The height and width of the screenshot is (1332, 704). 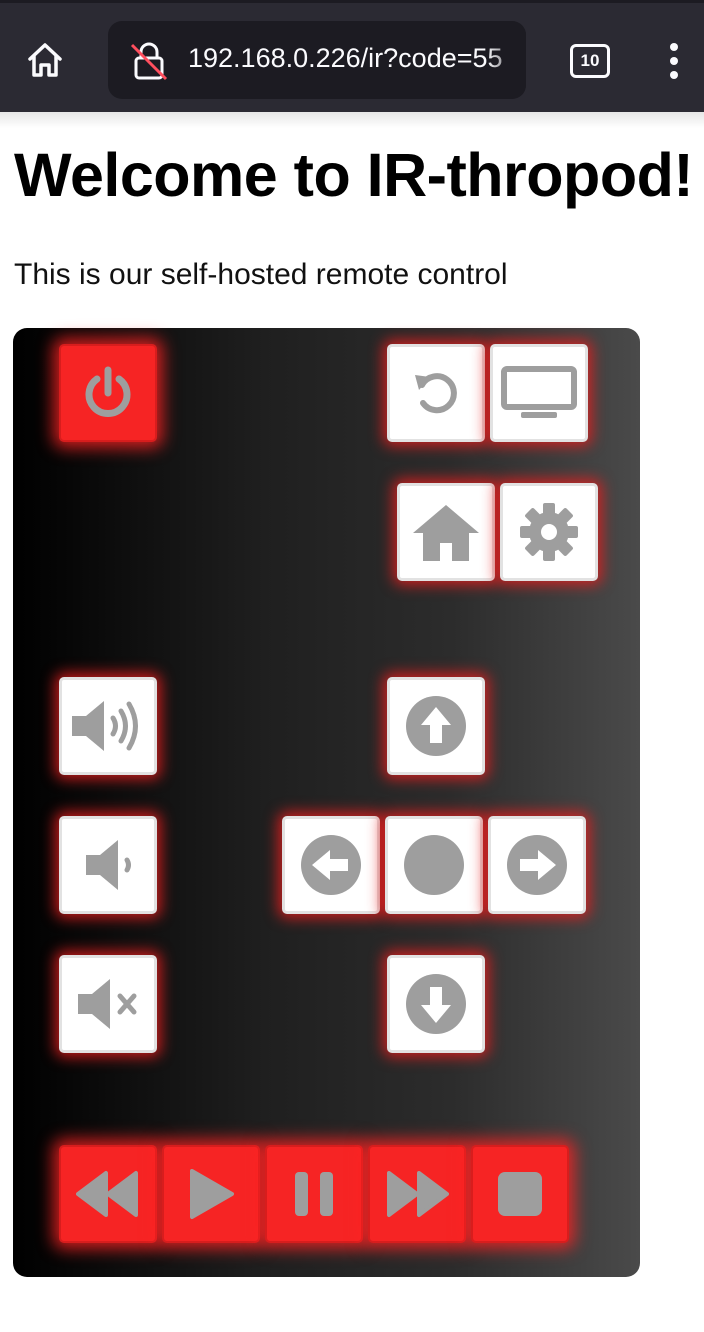 I want to click on volume-mute-icon, so click(x=107, y=1004).